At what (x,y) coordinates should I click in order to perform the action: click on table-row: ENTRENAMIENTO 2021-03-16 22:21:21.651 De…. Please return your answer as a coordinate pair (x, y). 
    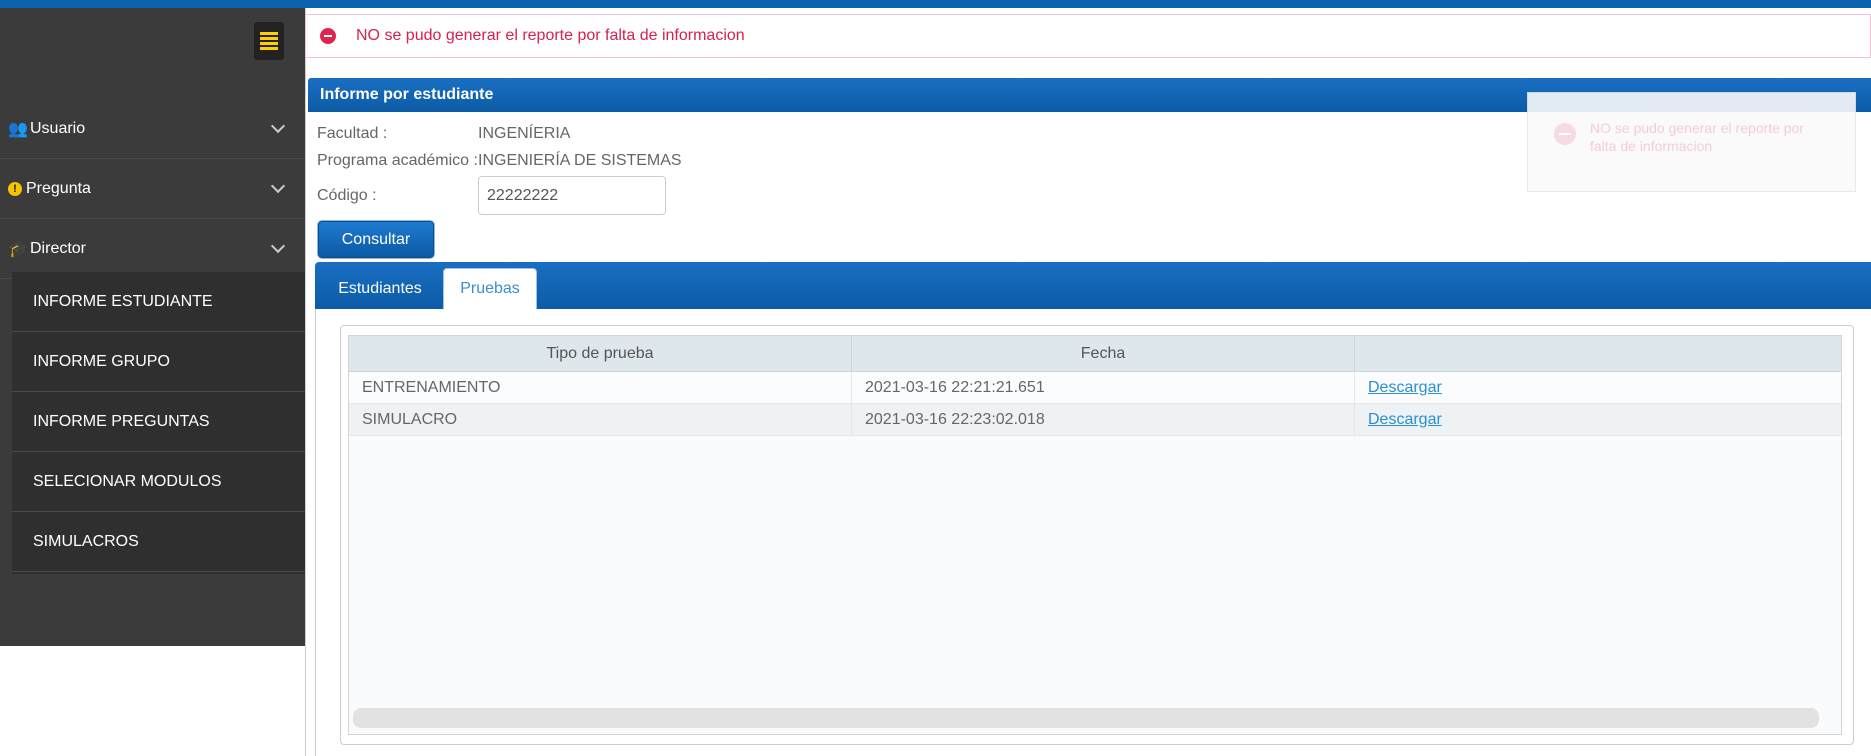
    Looking at the image, I should click on (1095, 388).